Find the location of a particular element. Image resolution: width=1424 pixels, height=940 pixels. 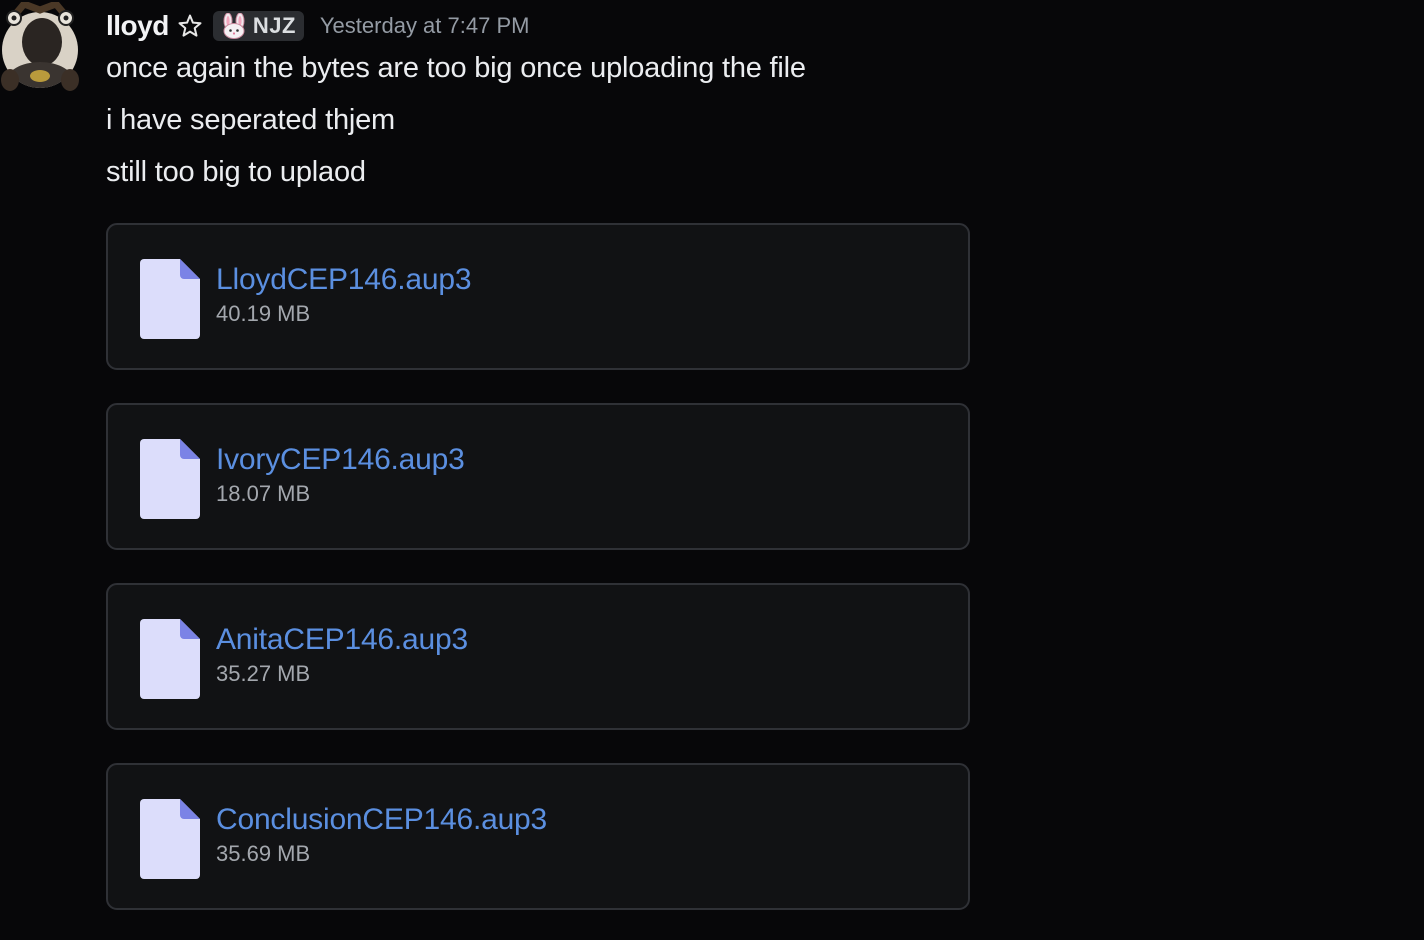

server-tag: NJZ is located at coordinates (258, 26).